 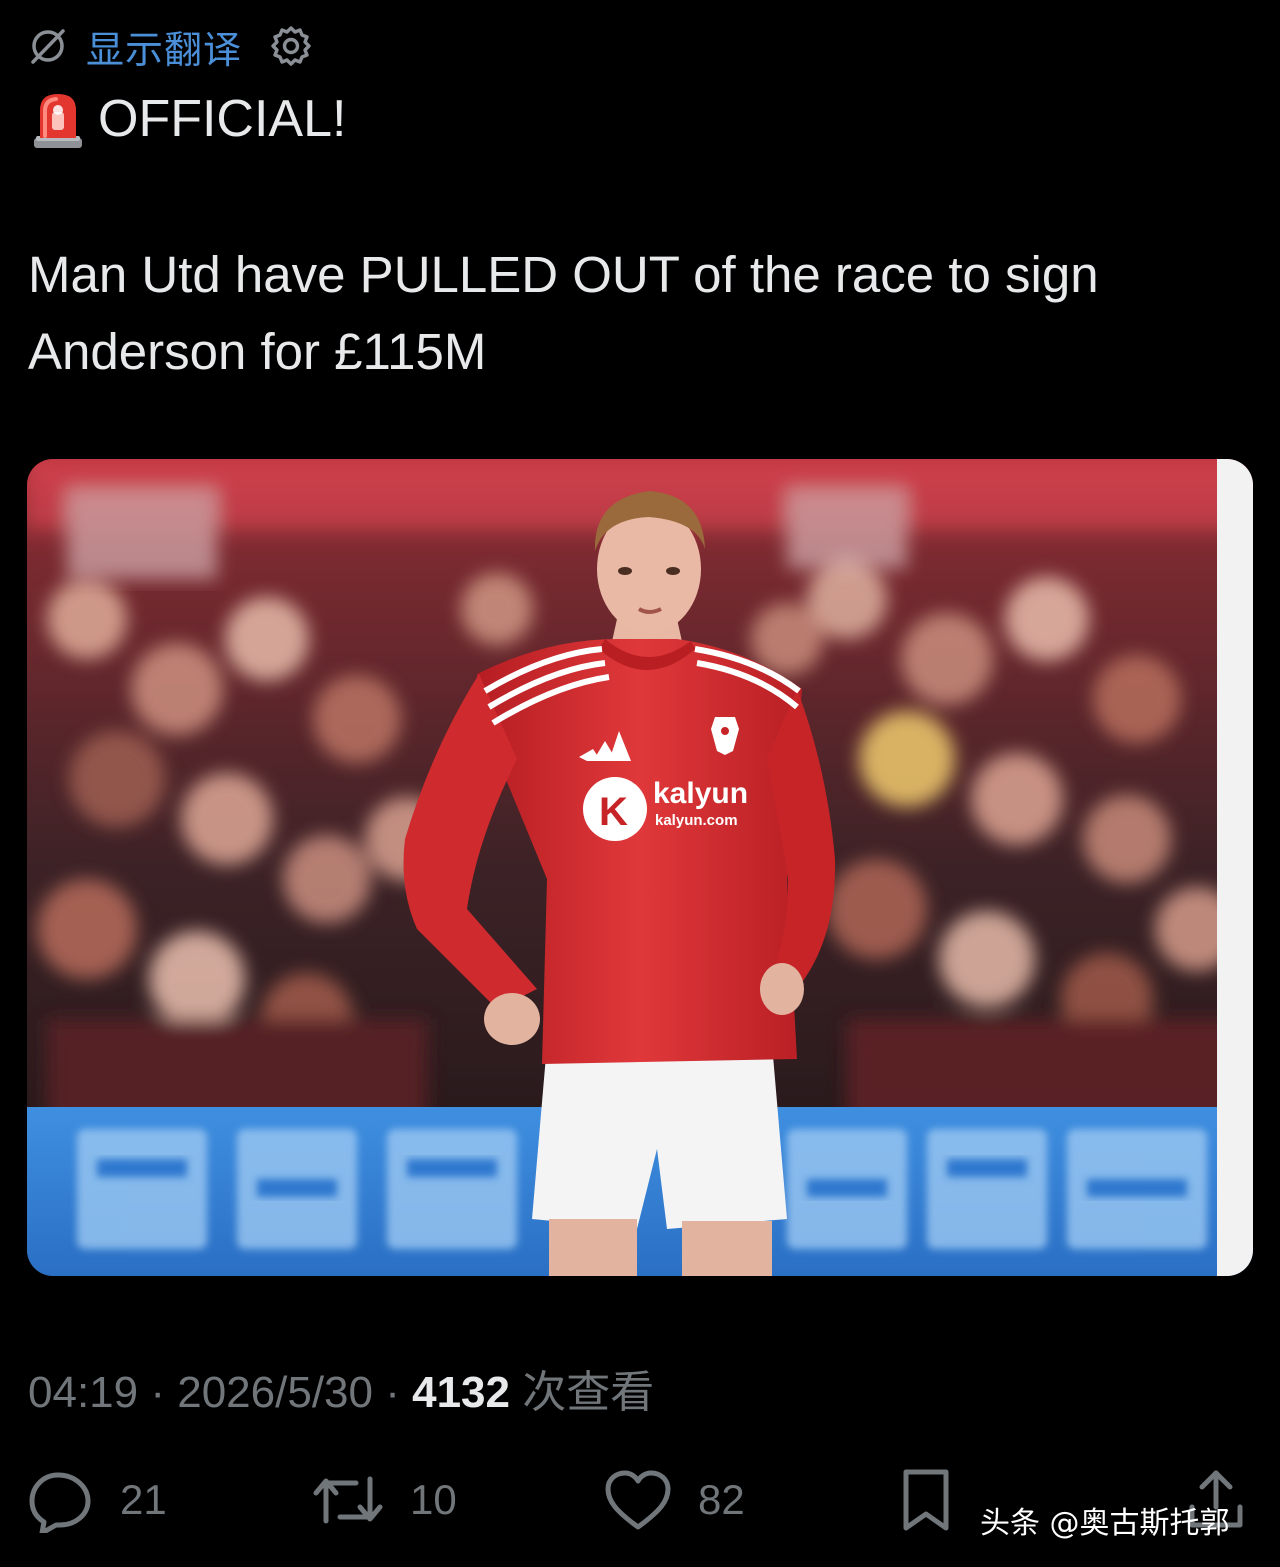 What do you see at coordinates (721, 1499) in the screenshot?
I see `like-count: 82` at bounding box center [721, 1499].